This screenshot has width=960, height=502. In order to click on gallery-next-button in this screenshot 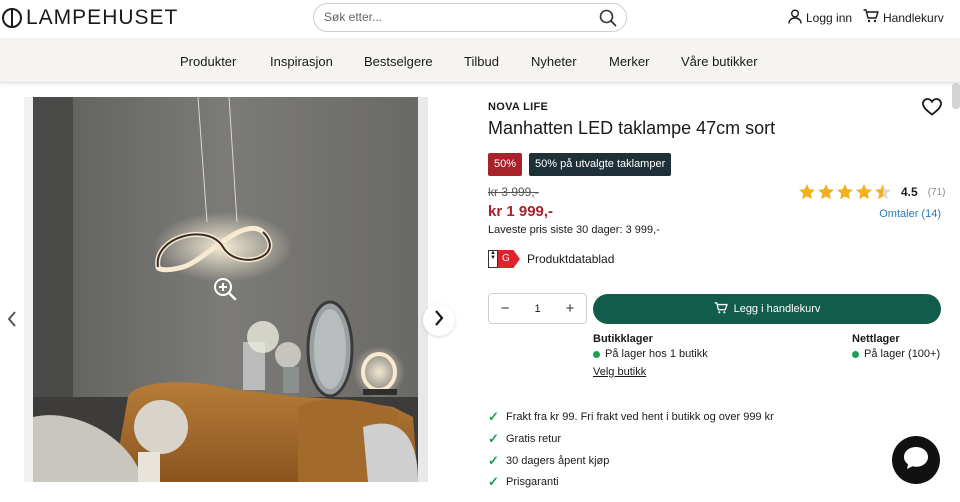, I will do `click(439, 320)`.